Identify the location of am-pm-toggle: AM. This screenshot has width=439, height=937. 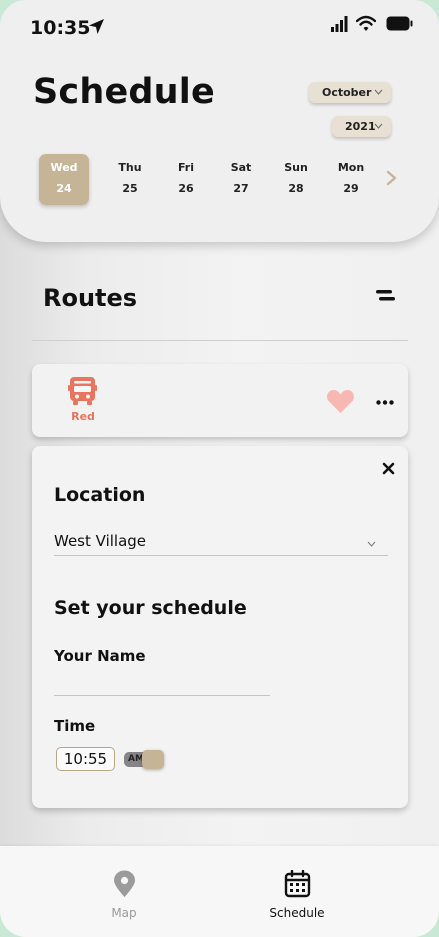
(144, 759).